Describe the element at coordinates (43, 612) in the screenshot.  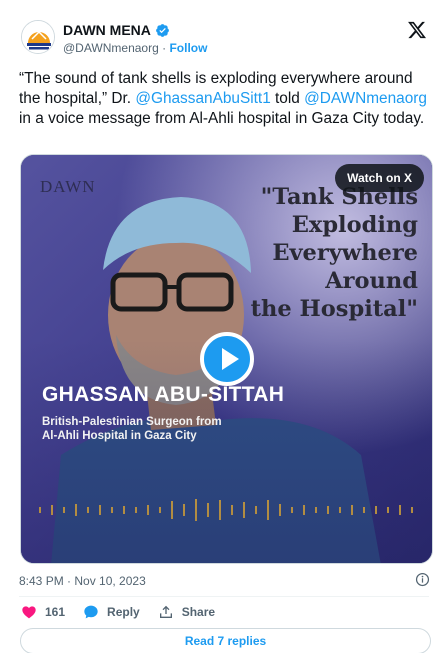
I see `like-button: 161` at that location.